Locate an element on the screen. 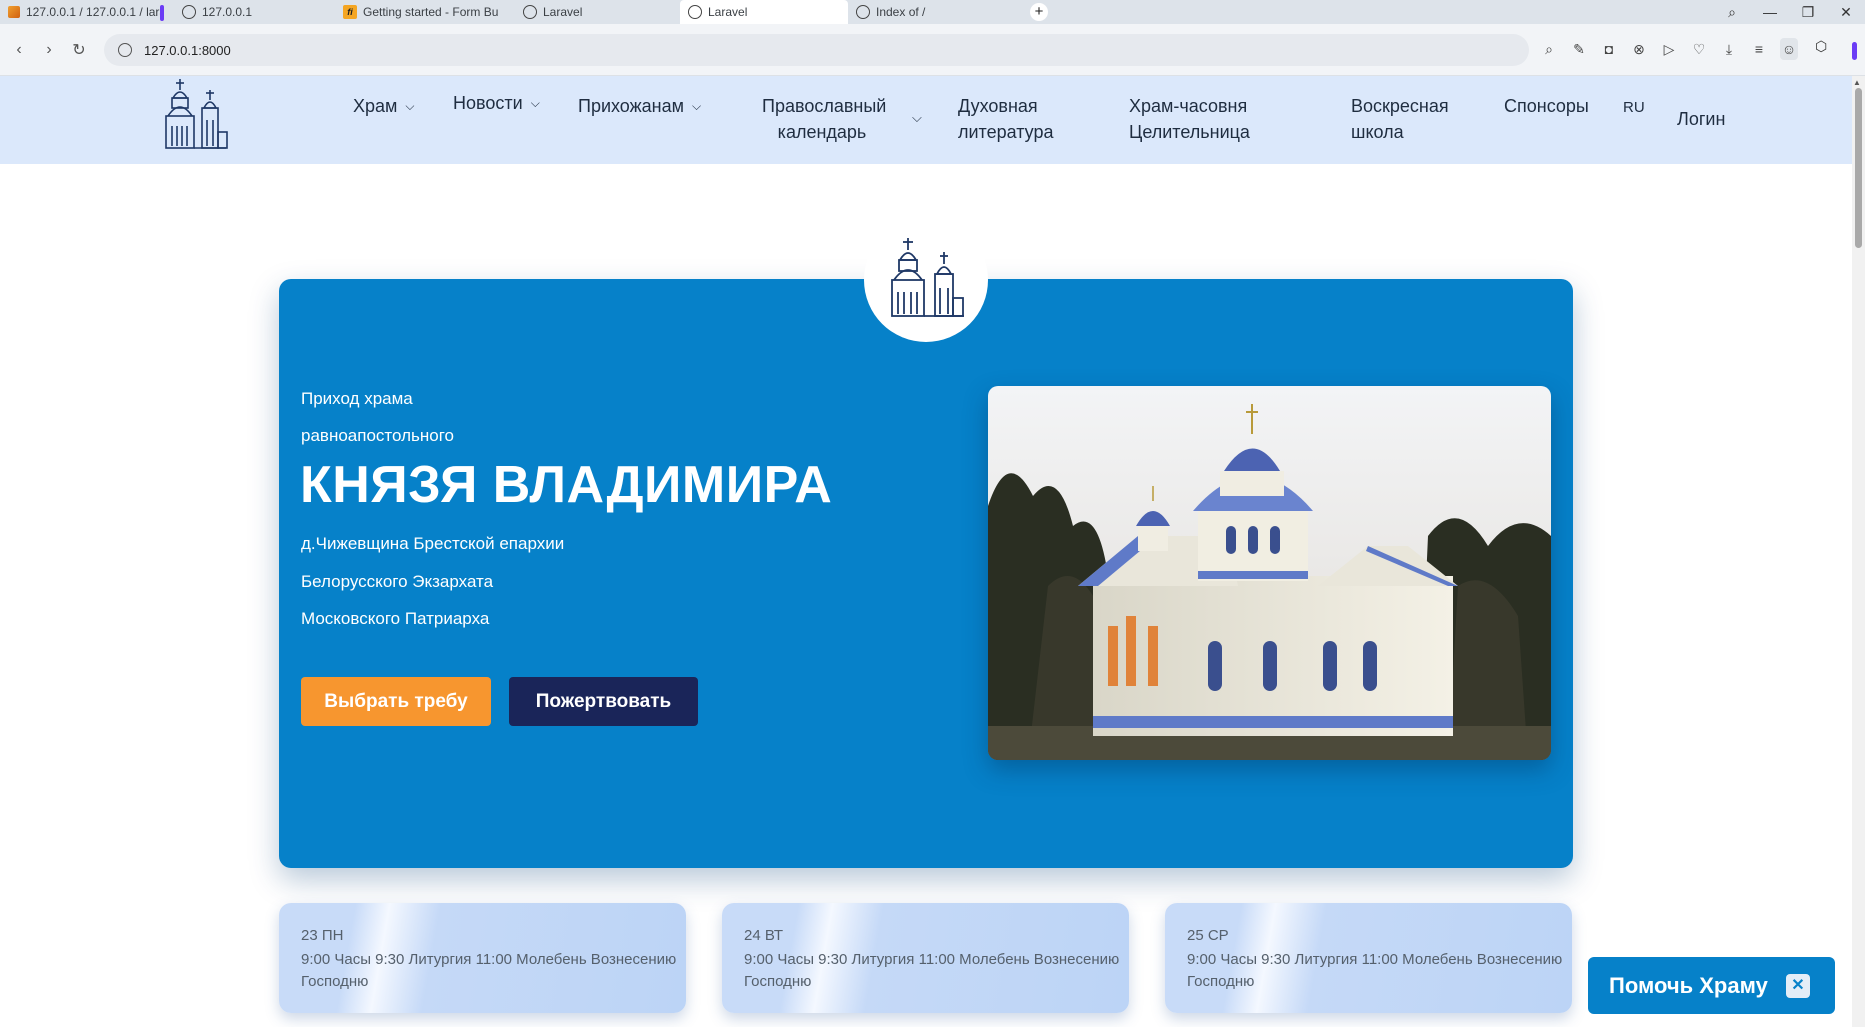 The height and width of the screenshot is (1027, 1865). sidebar-accent is located at coordinates (1854, 51).